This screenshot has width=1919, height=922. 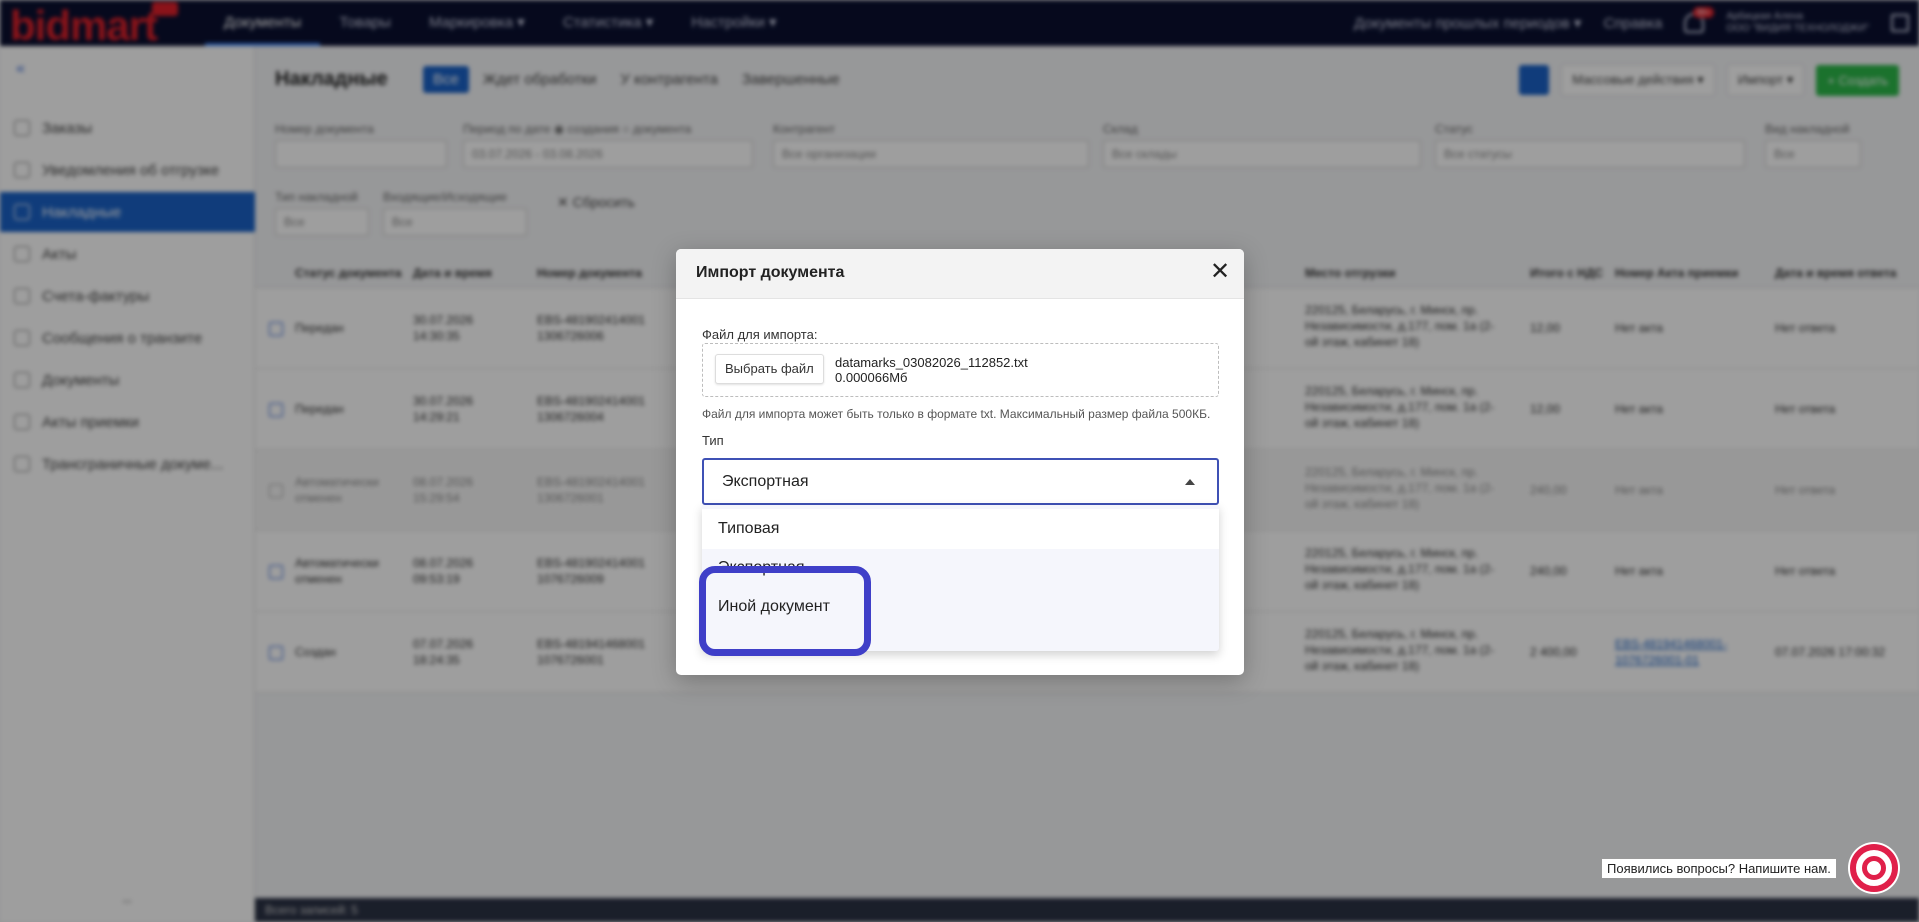 What do you see at coordinates (1874, 868) in the screenshot?
I see `lifebuoy-icon` at bounding box center [1874, 868].